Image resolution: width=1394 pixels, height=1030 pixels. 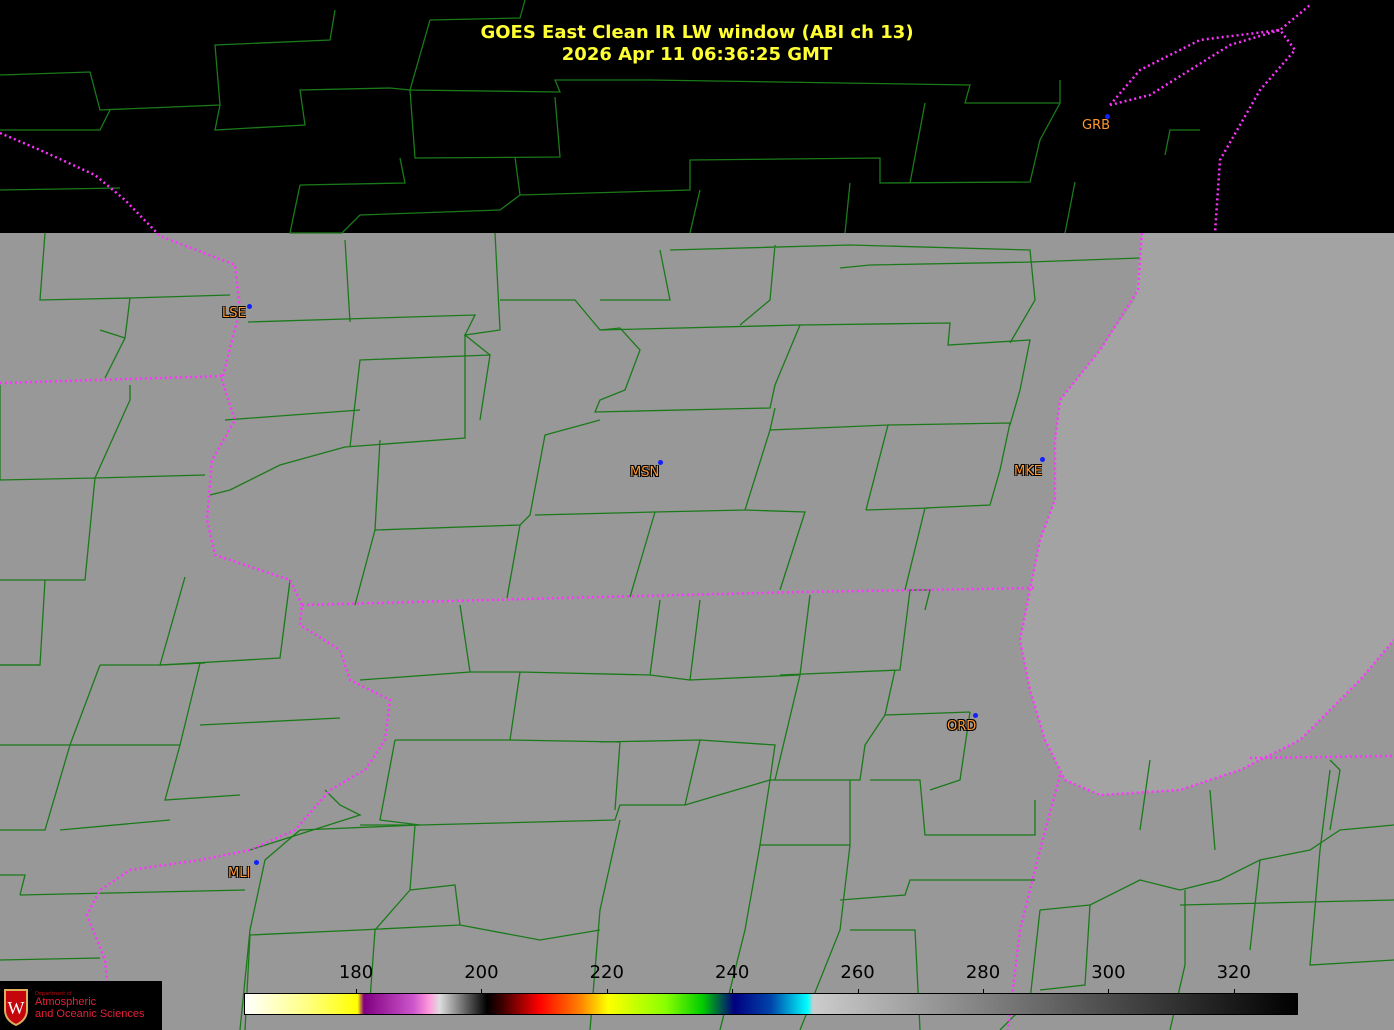 What do you see at coordinates (697, 54) in the screenshot?
I see `image-timestamp: 2026 Apr 11 06:36:25 GMT` at bounding box center [697, 54].